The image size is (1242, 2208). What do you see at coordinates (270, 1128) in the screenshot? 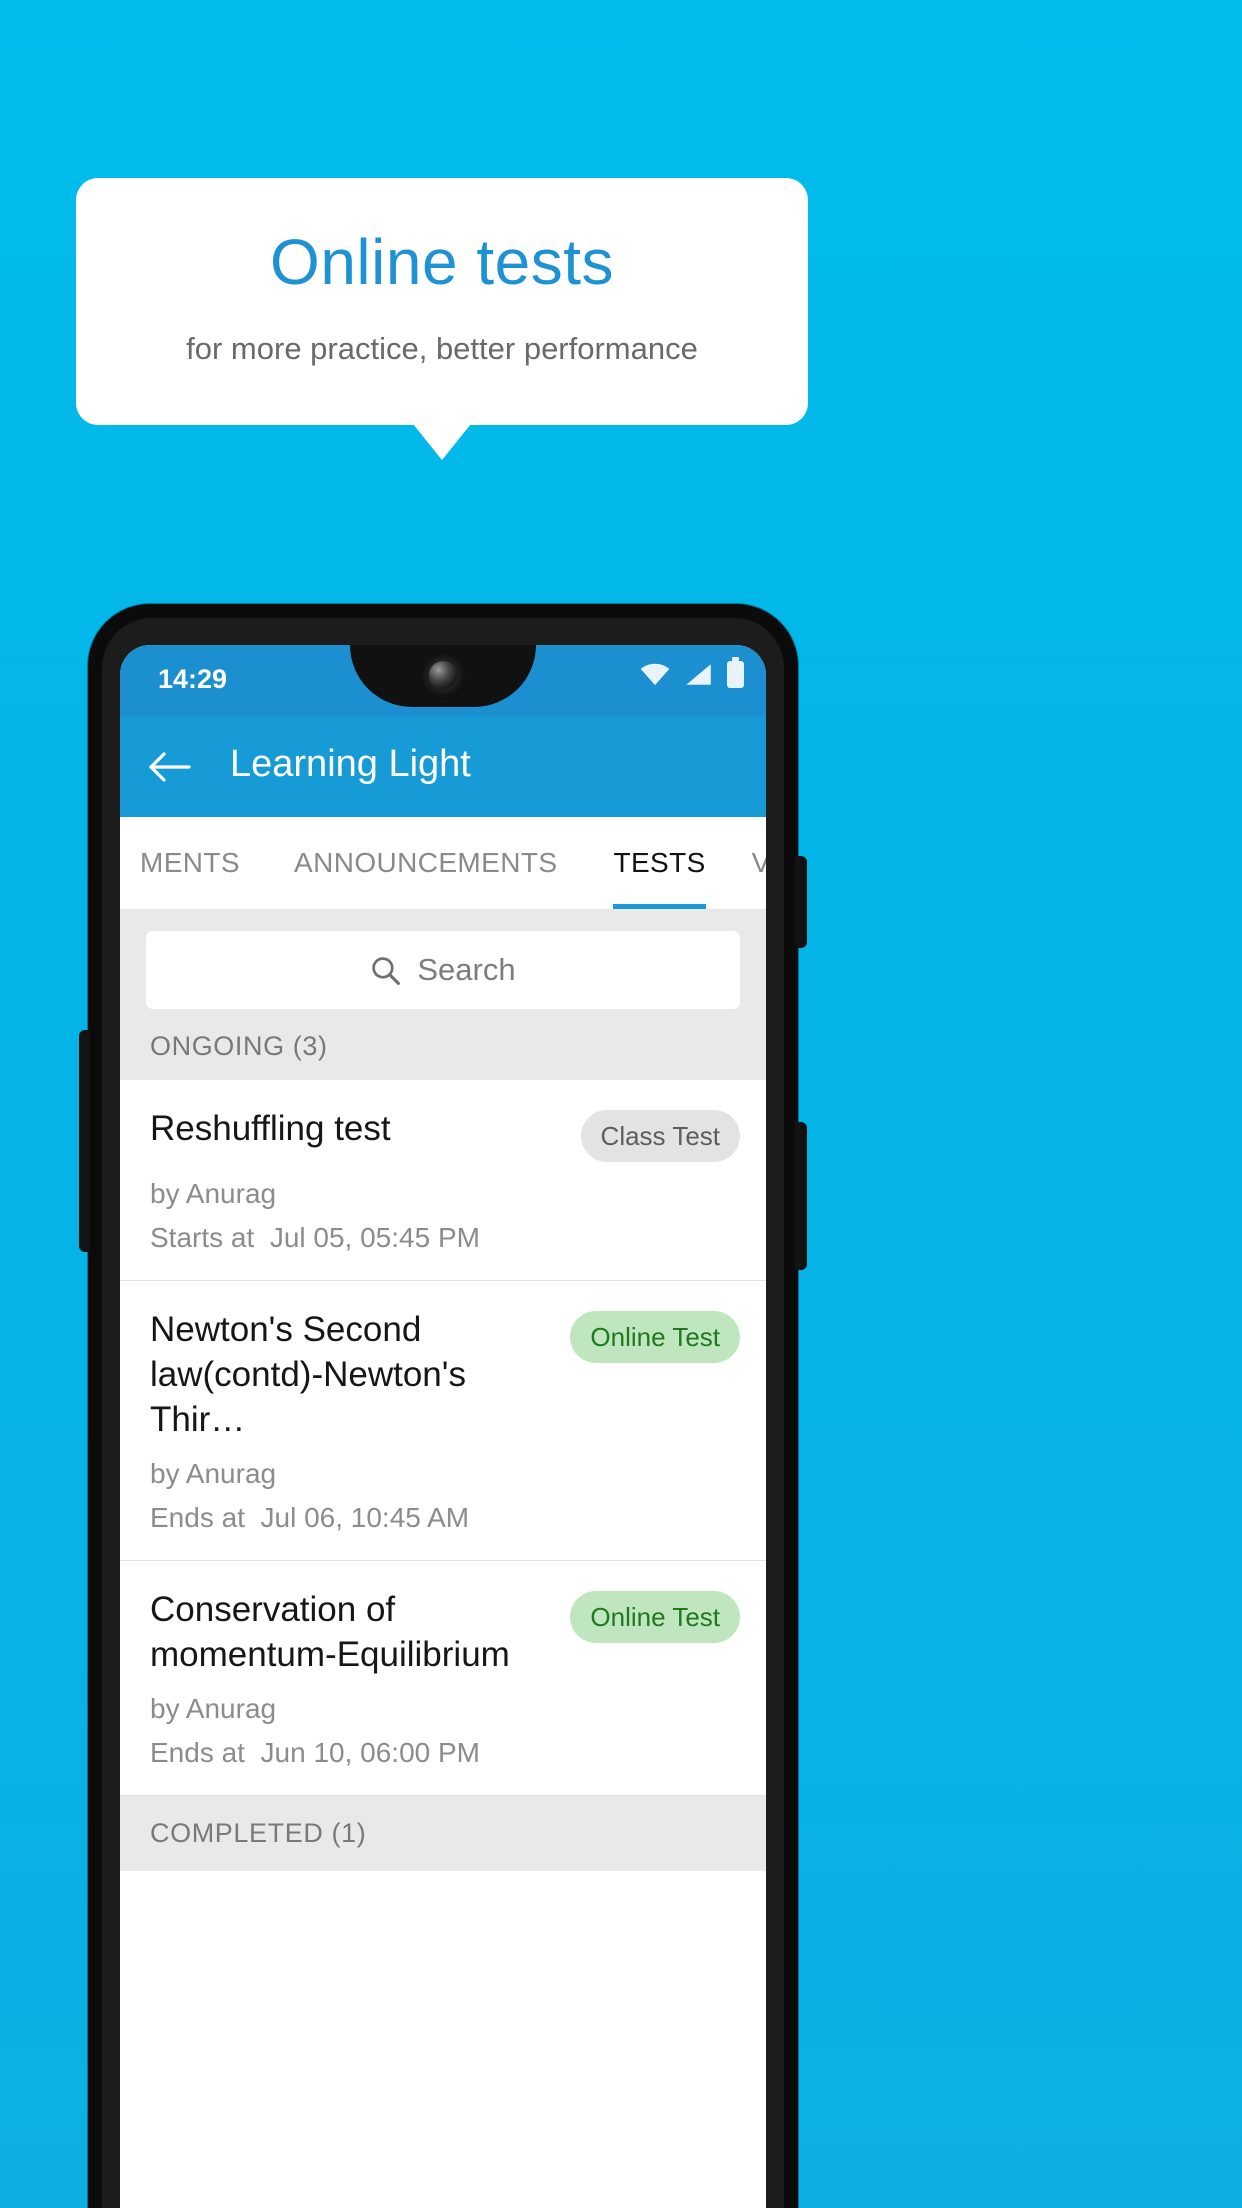
I see `test-title: Reshuffling test` at bounding box center [270, 1128].